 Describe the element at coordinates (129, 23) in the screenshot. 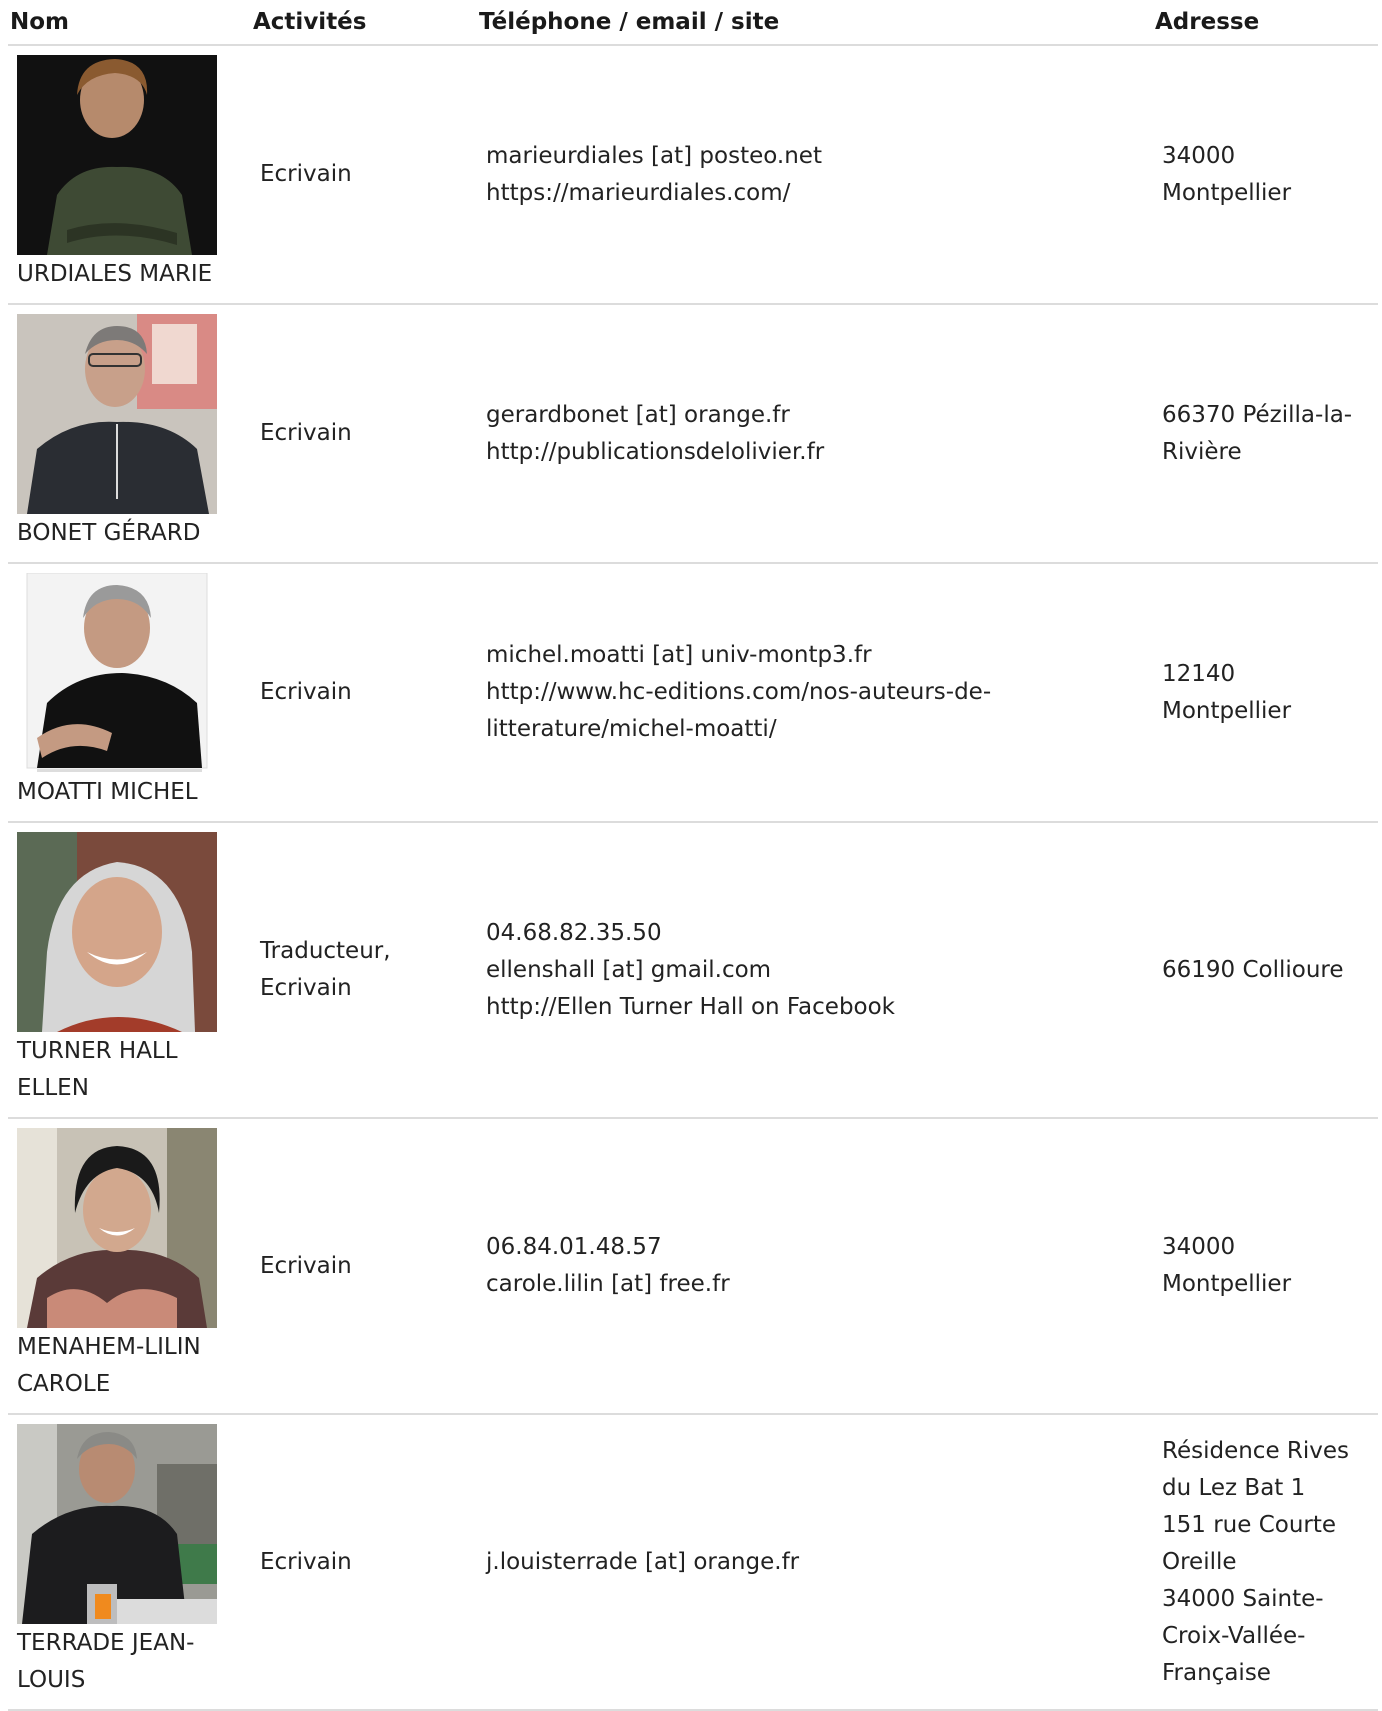

I see `header-nom: Nom` at that location.